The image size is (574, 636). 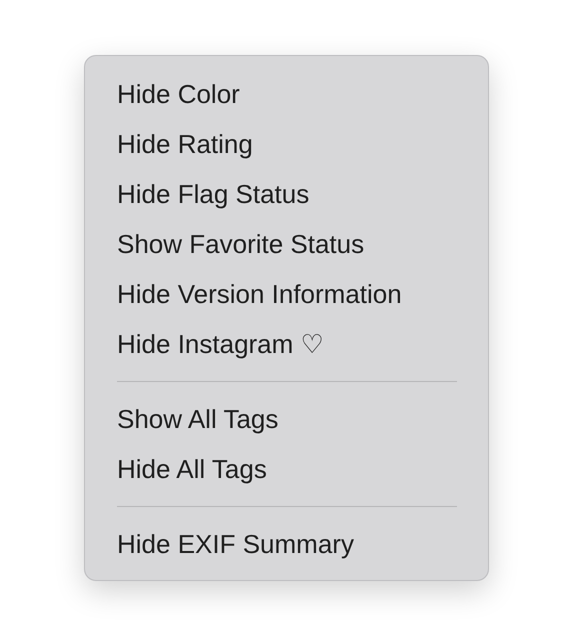 What do you see at coordinates (286, 194) in the screenshot?
I see `menu-item: Hide Flag Status` at bounding box center [286, 194].